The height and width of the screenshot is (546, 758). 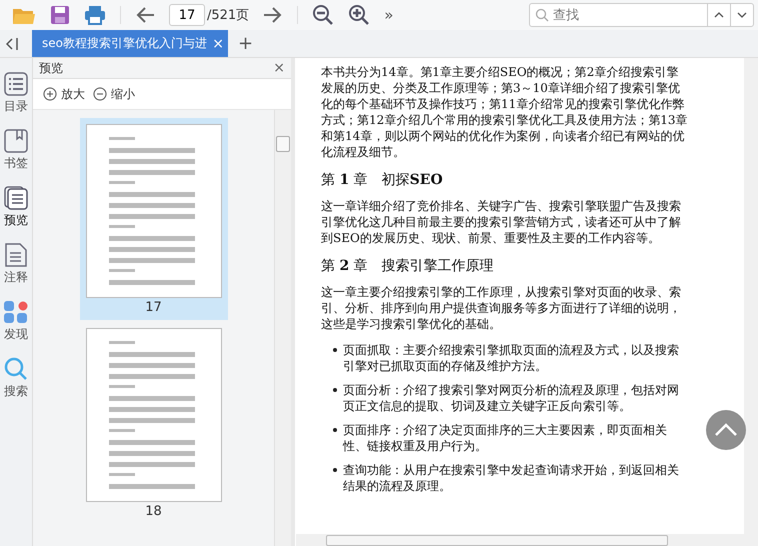 What do you see at coordinates (13, 43) in the screenshot?
I see `collapse-sidebar-icon` at bounding box center [13, 43].